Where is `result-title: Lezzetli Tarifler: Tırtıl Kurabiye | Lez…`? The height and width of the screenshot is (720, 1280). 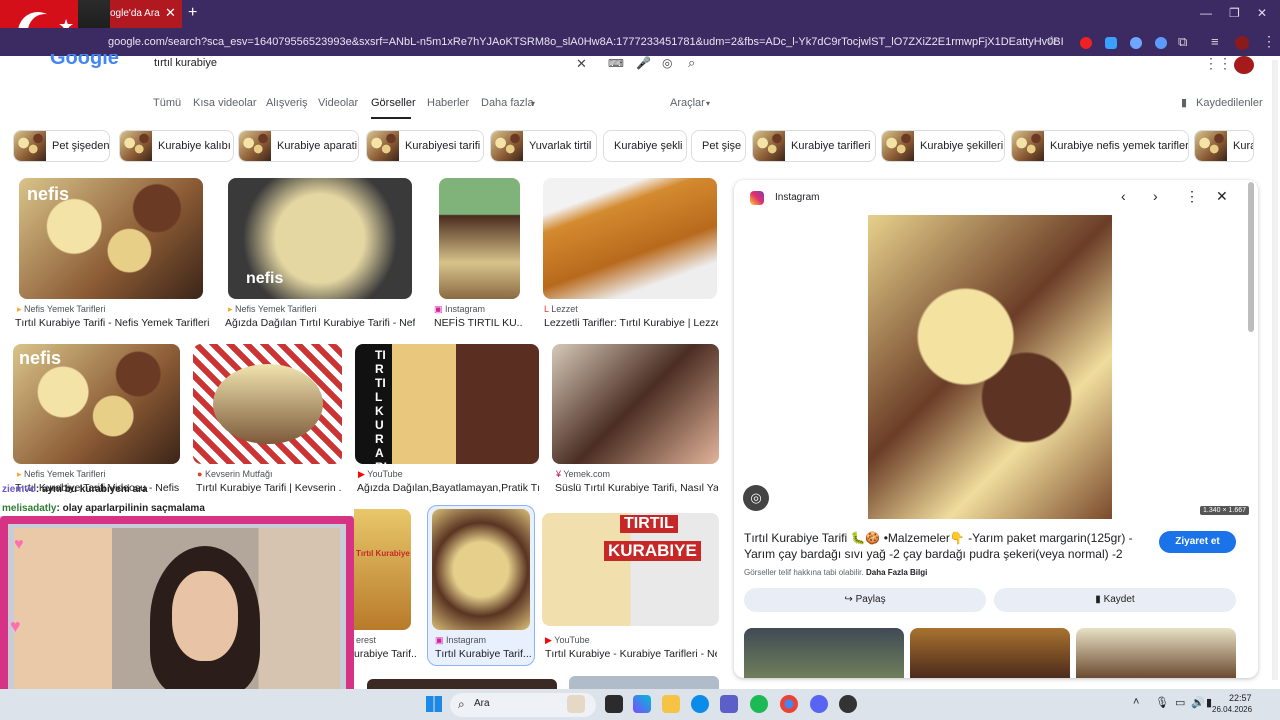 result-title: Lezzetli Tarifler: Tırtıl Kurabiye | Lez… is located at coordinates (631, 323).